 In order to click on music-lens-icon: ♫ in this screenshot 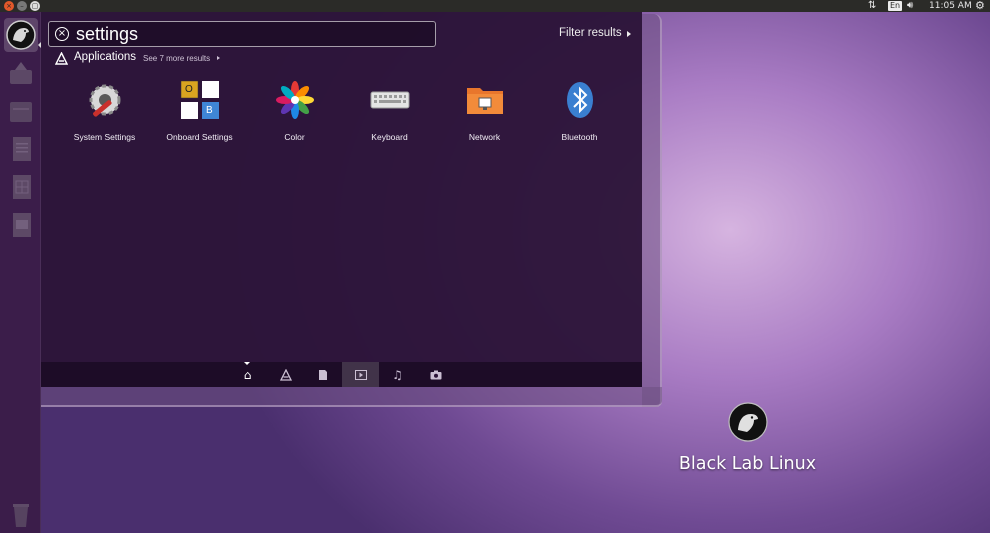, I will do `click(397, 374)`.